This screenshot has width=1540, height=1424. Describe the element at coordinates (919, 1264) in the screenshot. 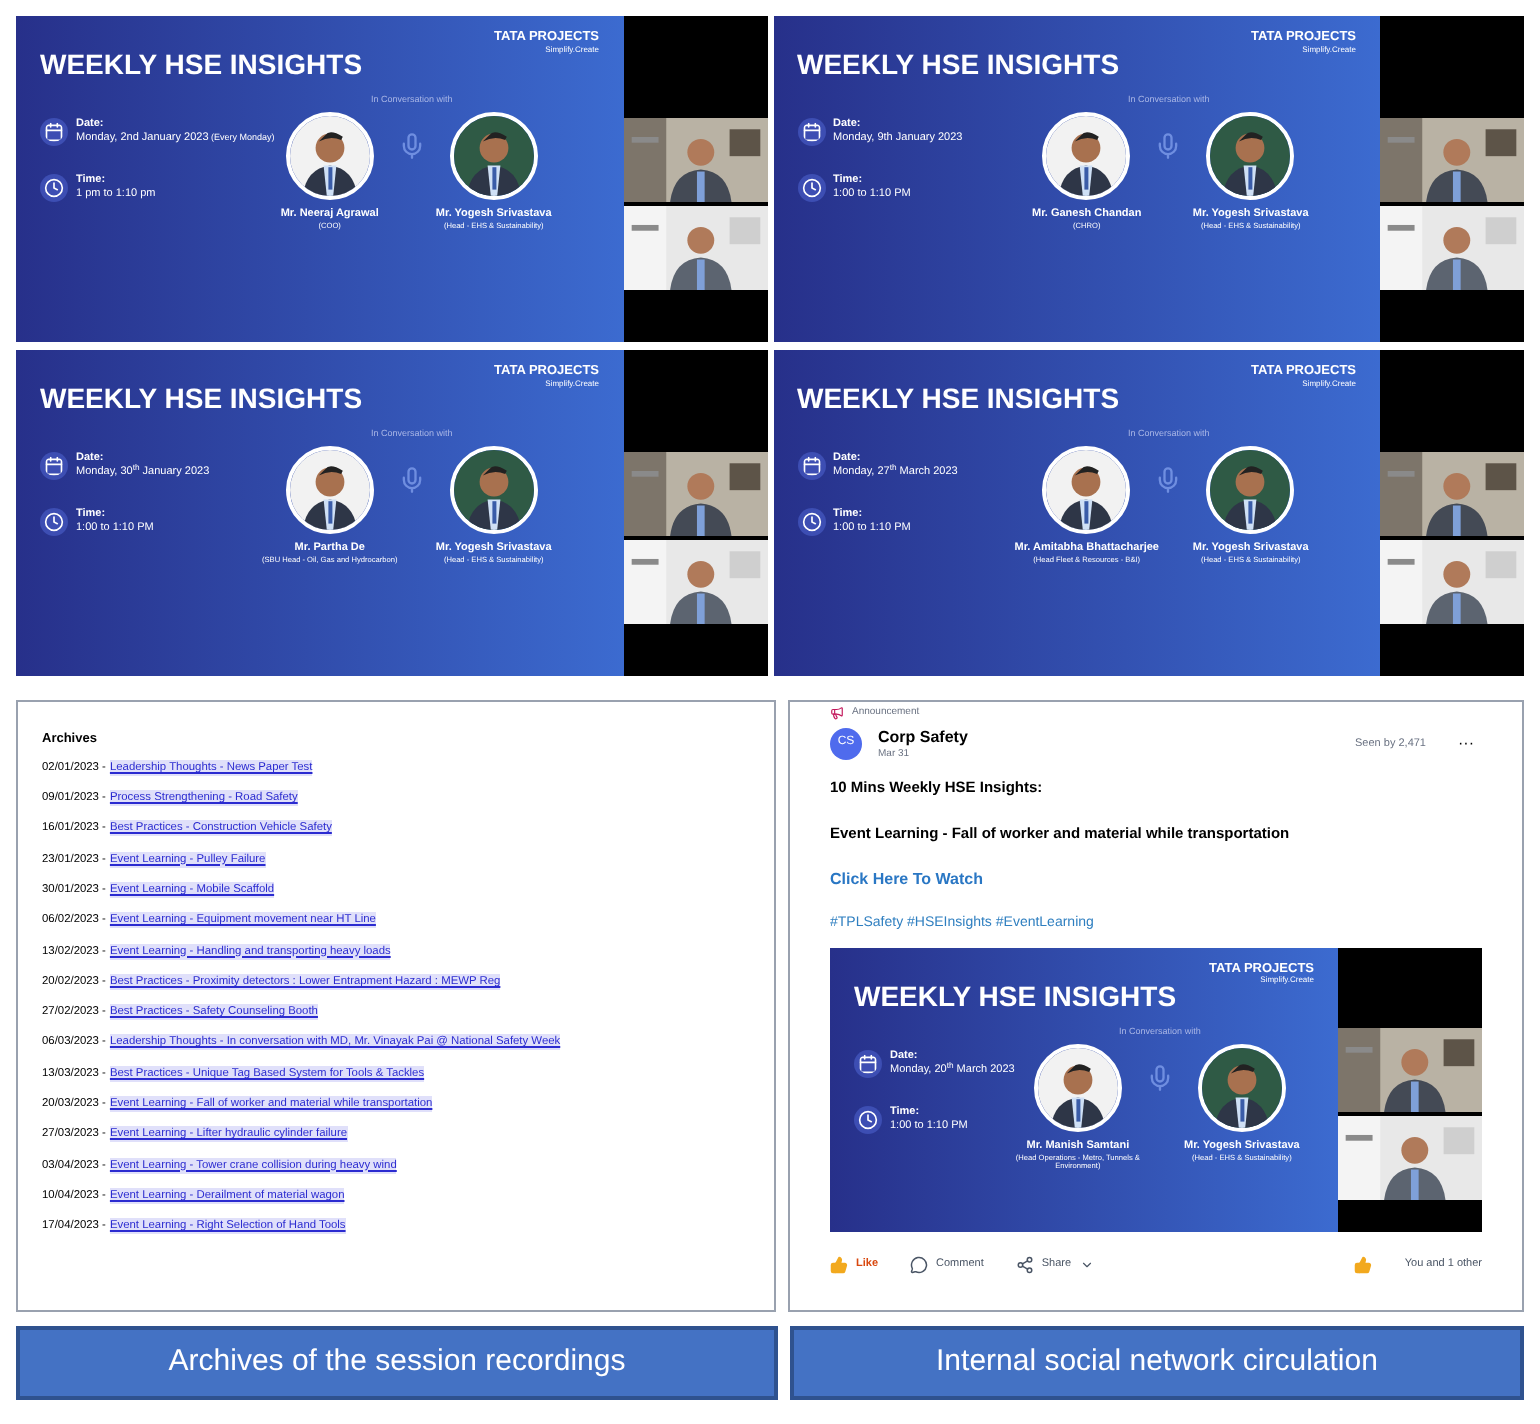

I see `comment-icon` at that location.